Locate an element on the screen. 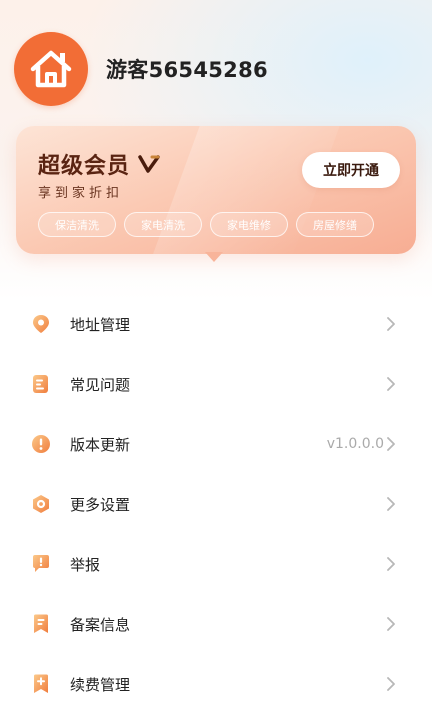  menu-item-label: 备案信息 is located at coordinates (100, 624).